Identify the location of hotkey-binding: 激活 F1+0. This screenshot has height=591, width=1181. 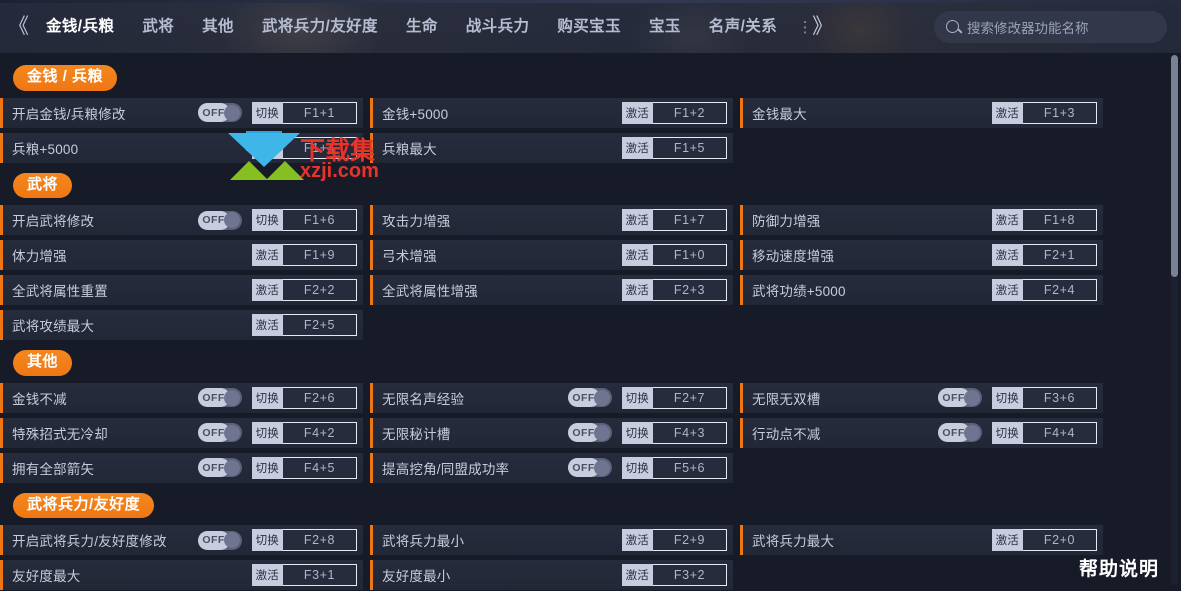
(674, 255).